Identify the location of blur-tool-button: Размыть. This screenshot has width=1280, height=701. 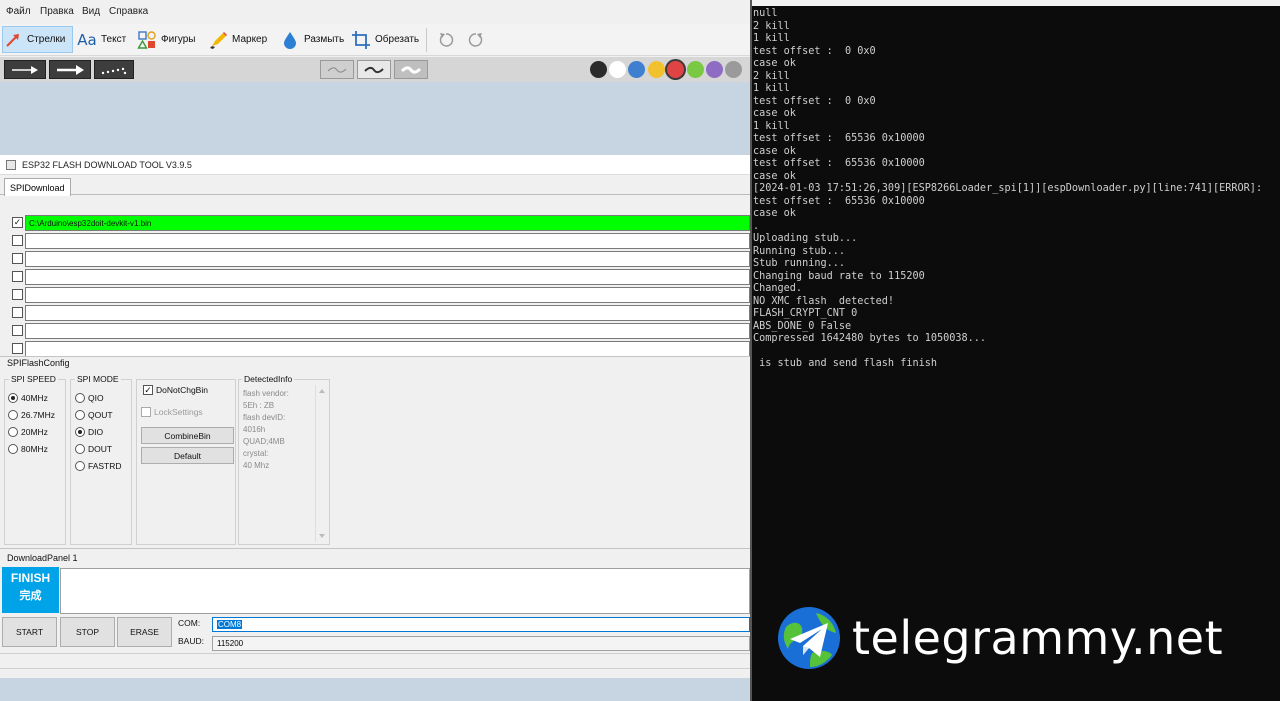
(312, 39).